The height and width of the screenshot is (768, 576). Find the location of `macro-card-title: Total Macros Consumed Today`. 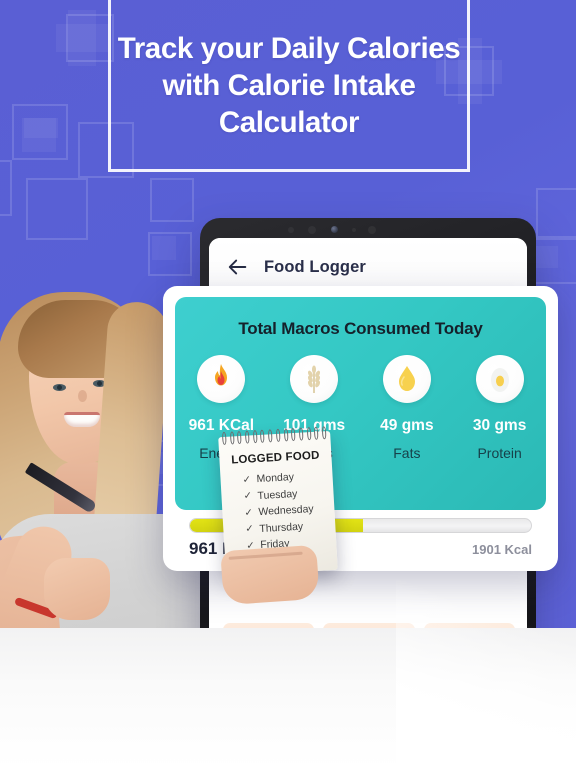

macro-card-title: Total Macros Consumed Today is located at coordinates (360, 328).